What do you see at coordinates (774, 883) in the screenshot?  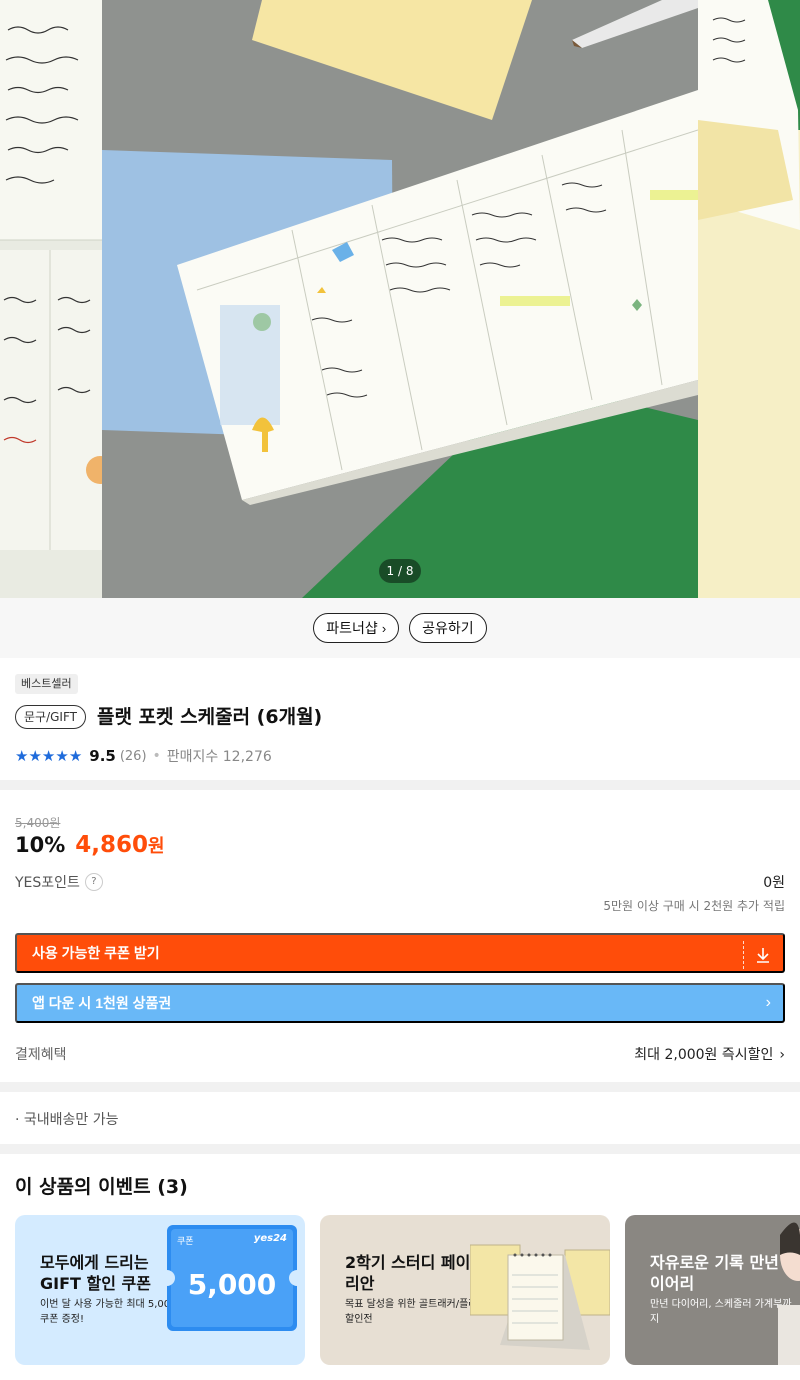 I see `points-value: 0원` at bounding box center [774, 883].